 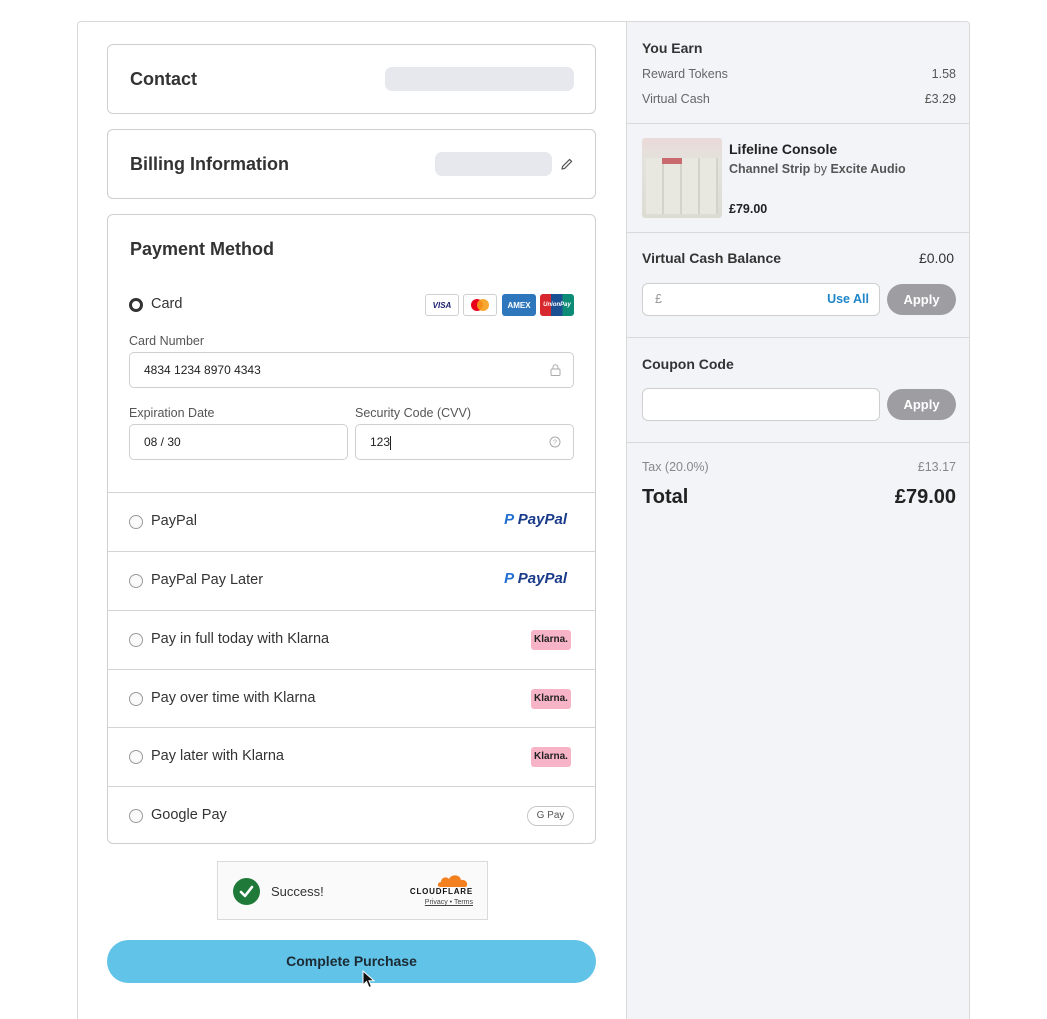 I want to click on product-thumbnail, so click(x=682, y=178).